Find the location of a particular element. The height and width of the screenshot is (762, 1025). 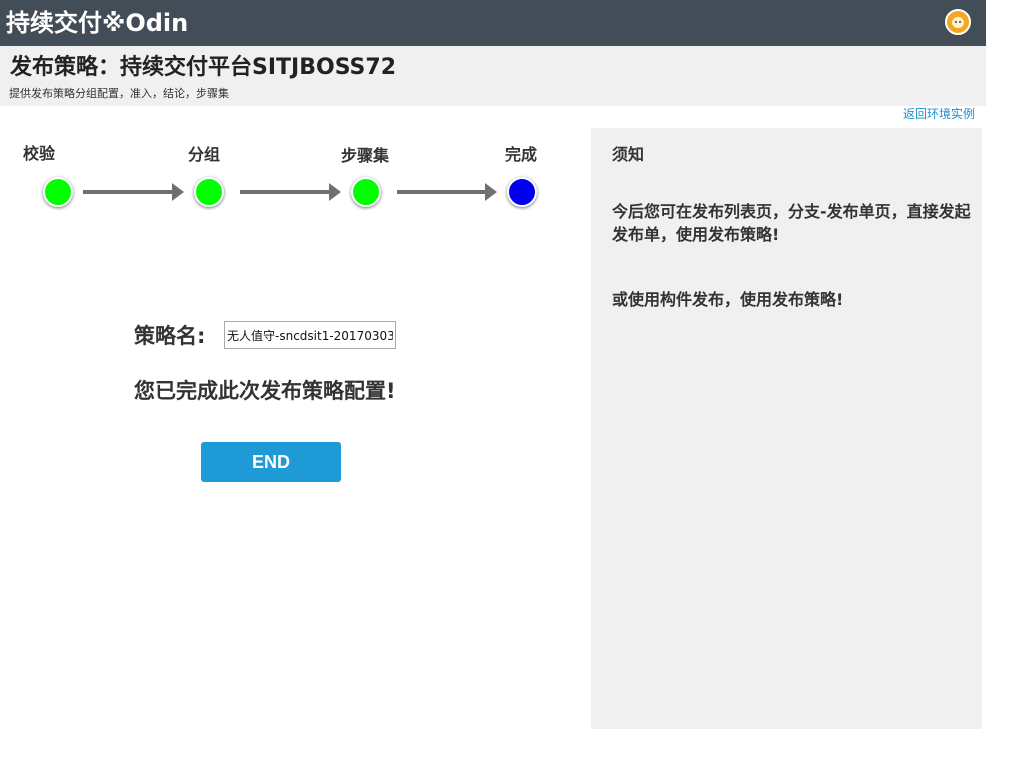

step-label-verify: 校验 is located at coordinates (39, 153).